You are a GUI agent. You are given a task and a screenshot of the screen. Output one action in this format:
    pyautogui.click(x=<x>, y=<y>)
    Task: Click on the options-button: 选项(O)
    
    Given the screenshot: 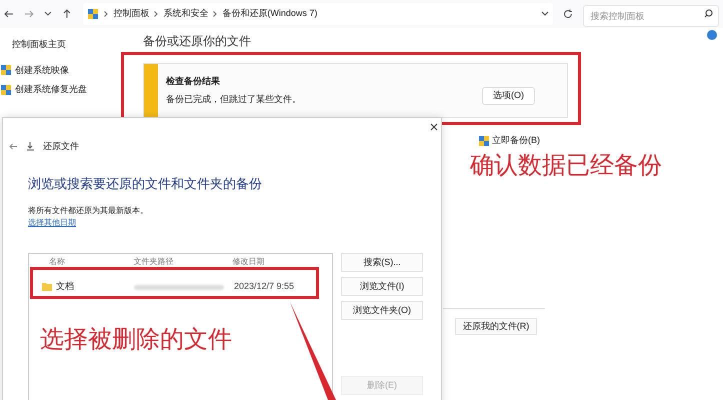 What is the action you would take?
    pyautogui.click(x=508, y=95)
    